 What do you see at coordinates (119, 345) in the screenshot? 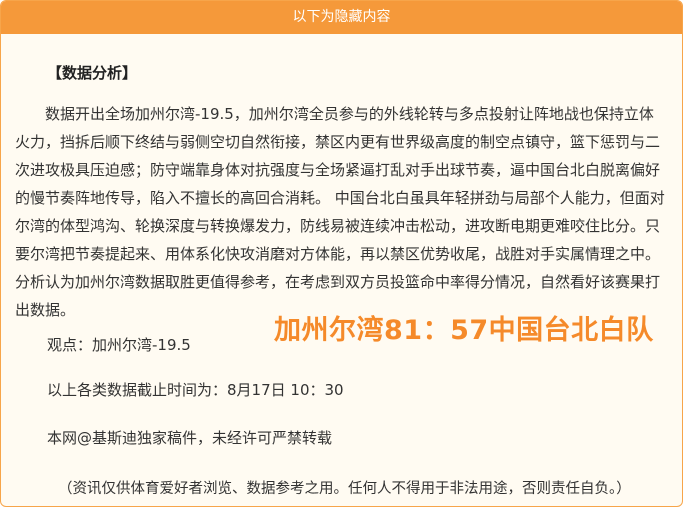
I see `viewpoint-line: 观点：加州尔湾-19.5` at bounding box center [119, 345].